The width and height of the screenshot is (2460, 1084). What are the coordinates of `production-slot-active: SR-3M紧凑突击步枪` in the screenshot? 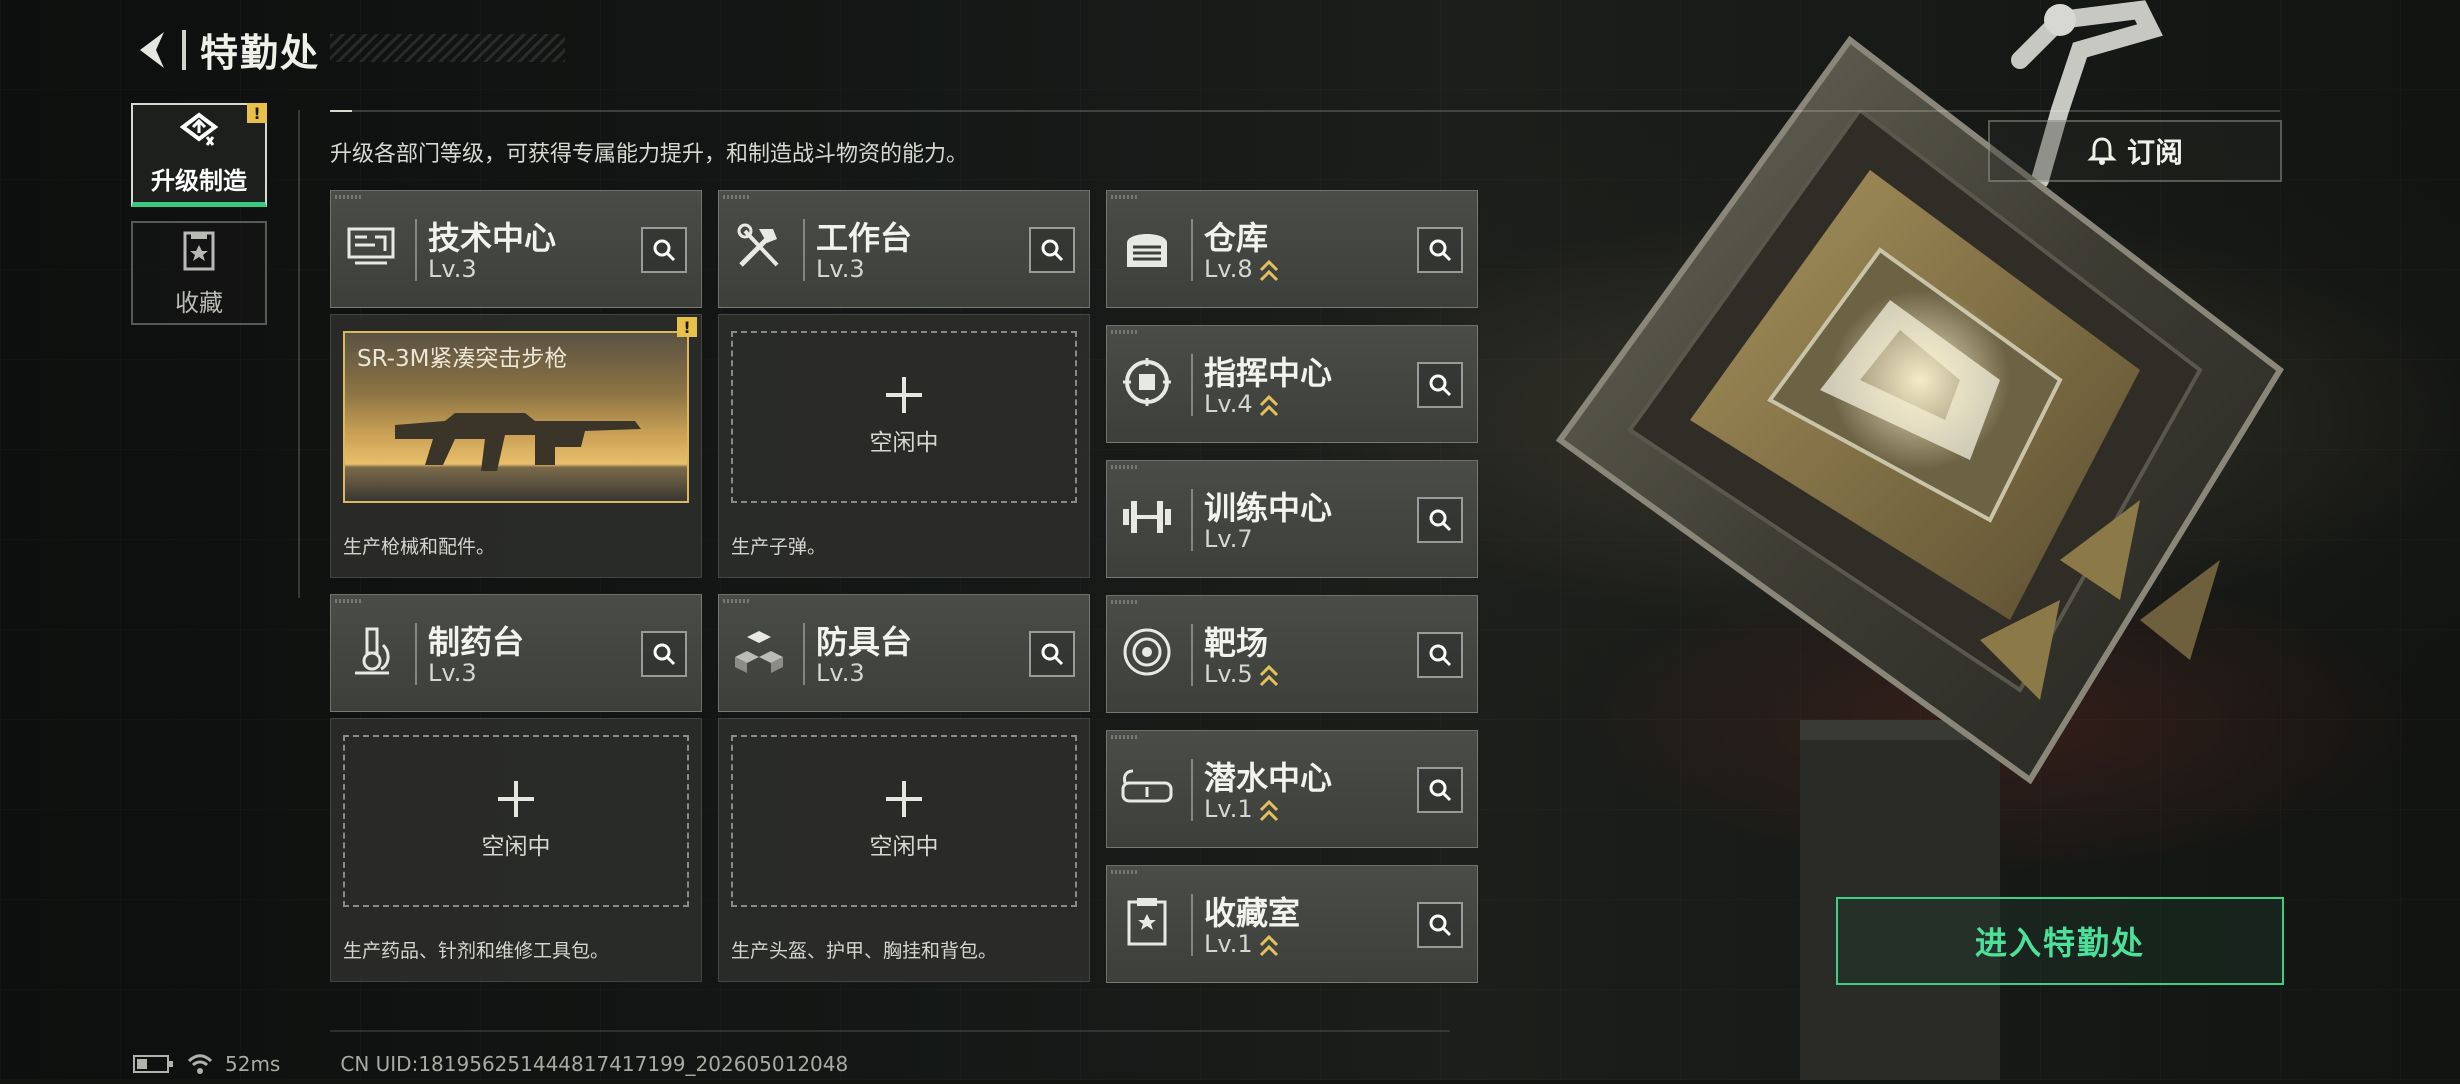 It's located at (516, 417).